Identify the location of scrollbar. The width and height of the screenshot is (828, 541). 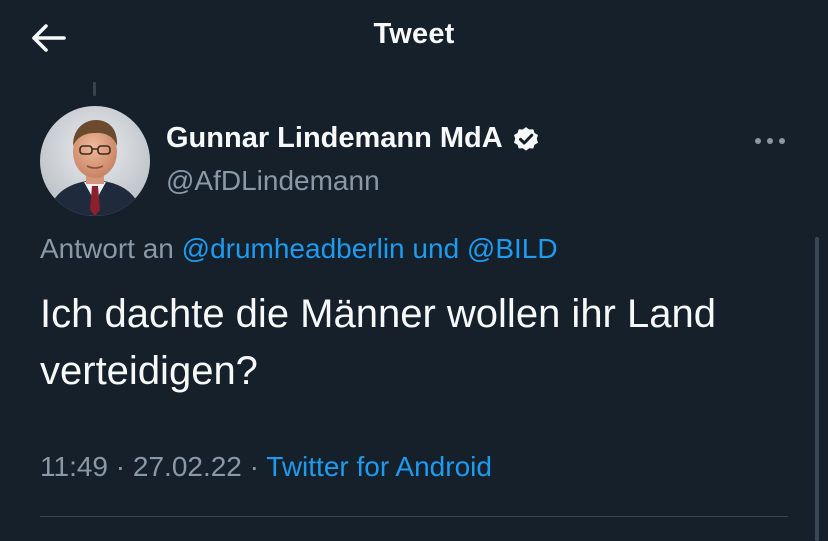
(817, 389).